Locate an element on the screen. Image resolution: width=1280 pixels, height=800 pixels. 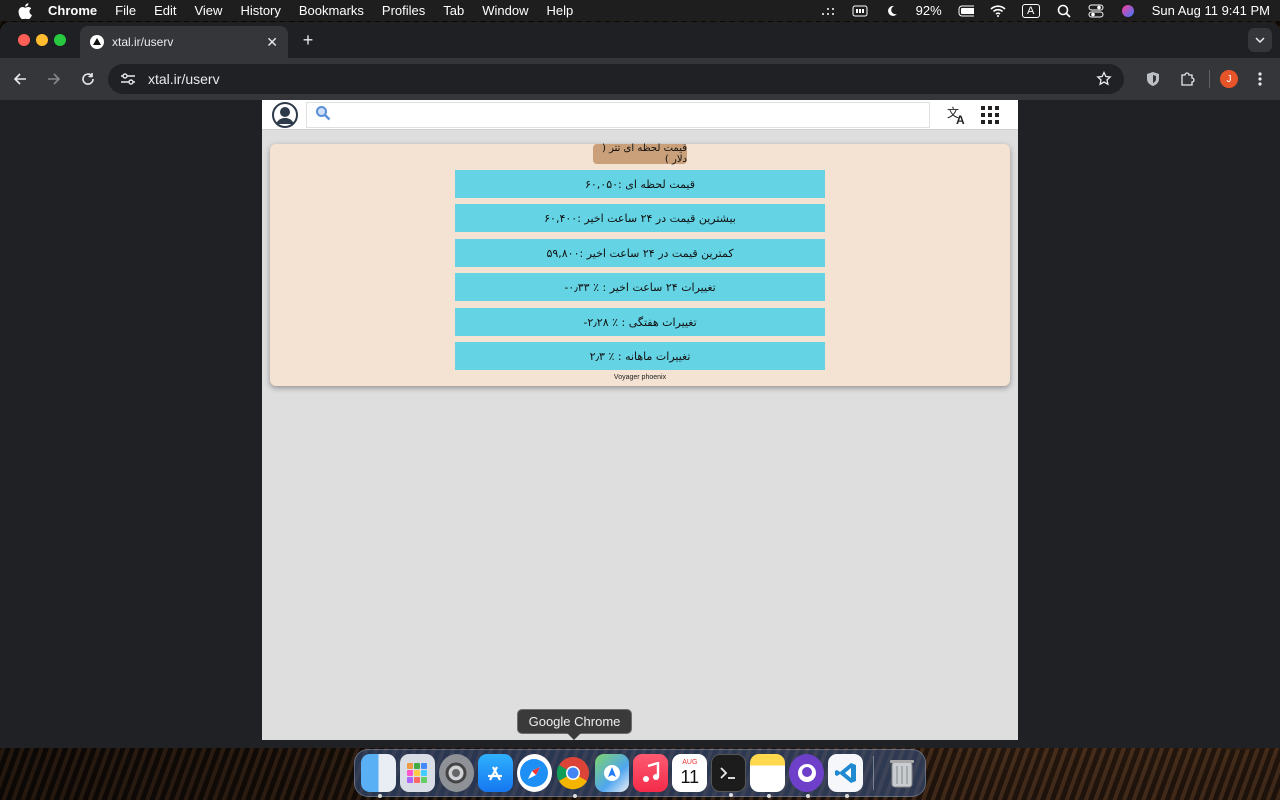
apple-menu-icon is located at coordinates (26, 10).